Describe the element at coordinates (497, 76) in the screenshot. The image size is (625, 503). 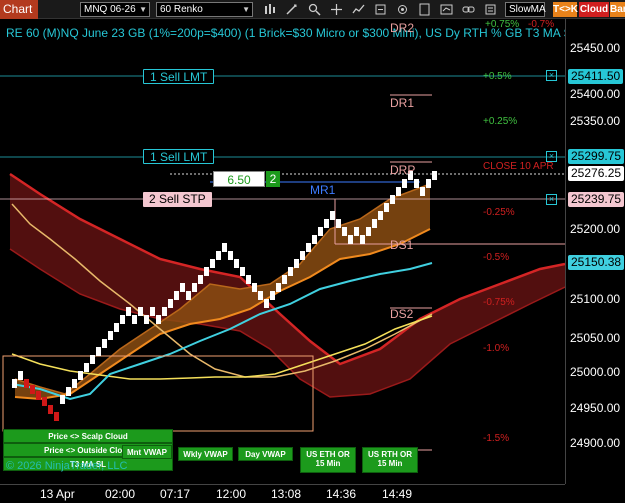
I see `pct-plus-05: +0.5%` at that location.